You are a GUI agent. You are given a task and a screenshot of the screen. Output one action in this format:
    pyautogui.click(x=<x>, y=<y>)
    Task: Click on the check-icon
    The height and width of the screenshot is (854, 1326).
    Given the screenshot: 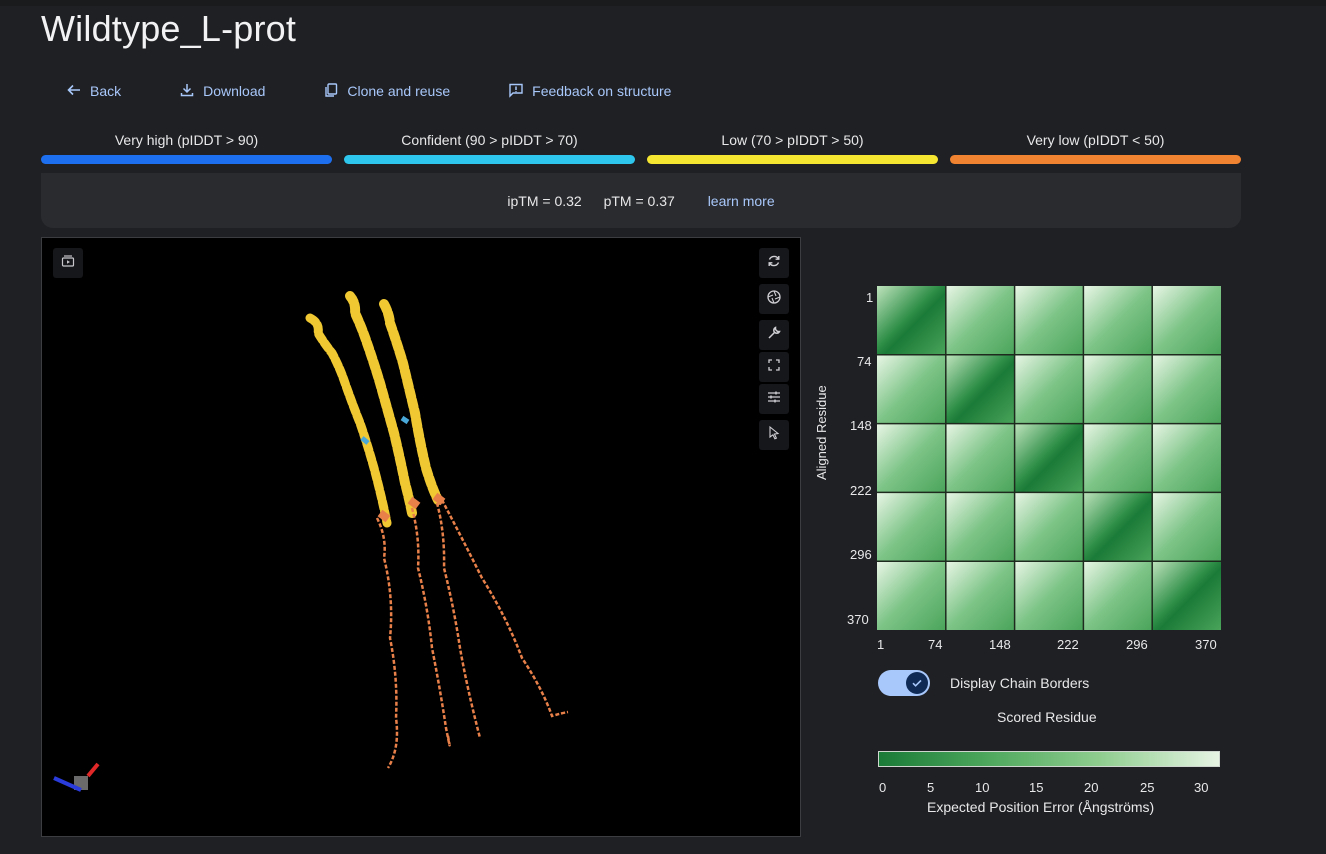 What is the action you would take?
    pyautogui.click(x=917, y=683)
    